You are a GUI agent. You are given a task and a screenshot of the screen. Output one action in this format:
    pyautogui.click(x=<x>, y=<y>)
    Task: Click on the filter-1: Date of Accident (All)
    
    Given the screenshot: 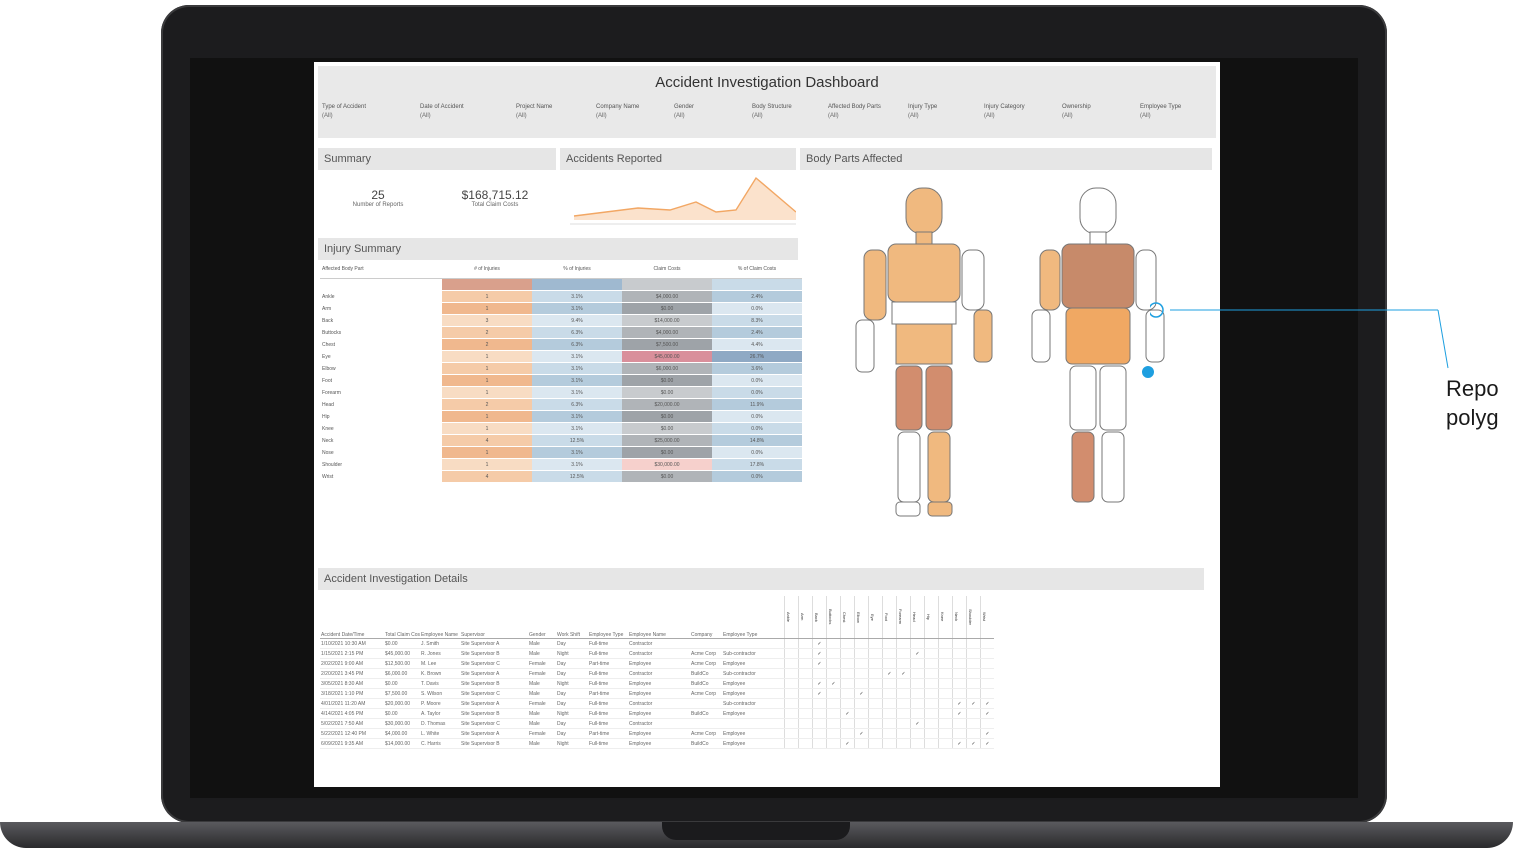 What is the action you would take?
    pyautogui.click(x=460, y=111)
    